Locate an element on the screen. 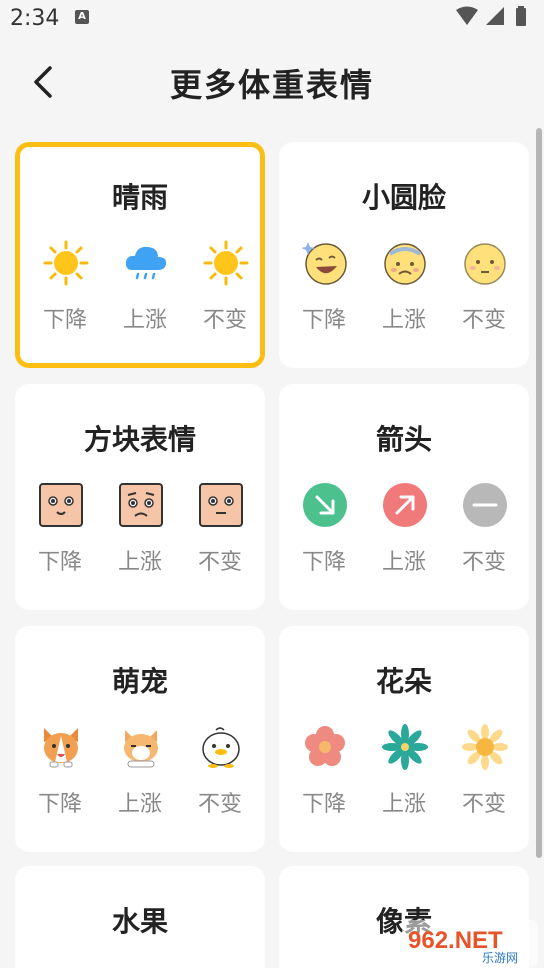 This screenshot has height=968, width=544. minus-circle-icon is located at coordinates (485, 505).